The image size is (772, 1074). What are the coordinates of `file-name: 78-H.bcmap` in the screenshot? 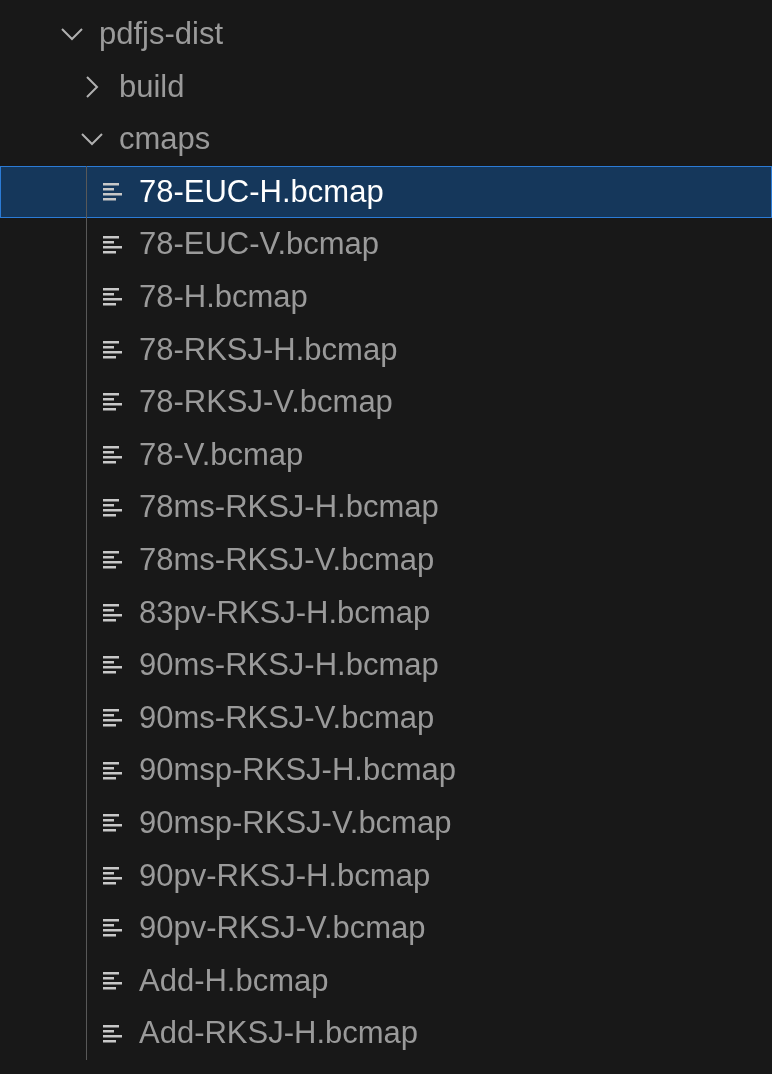 It's located at (223, 297).